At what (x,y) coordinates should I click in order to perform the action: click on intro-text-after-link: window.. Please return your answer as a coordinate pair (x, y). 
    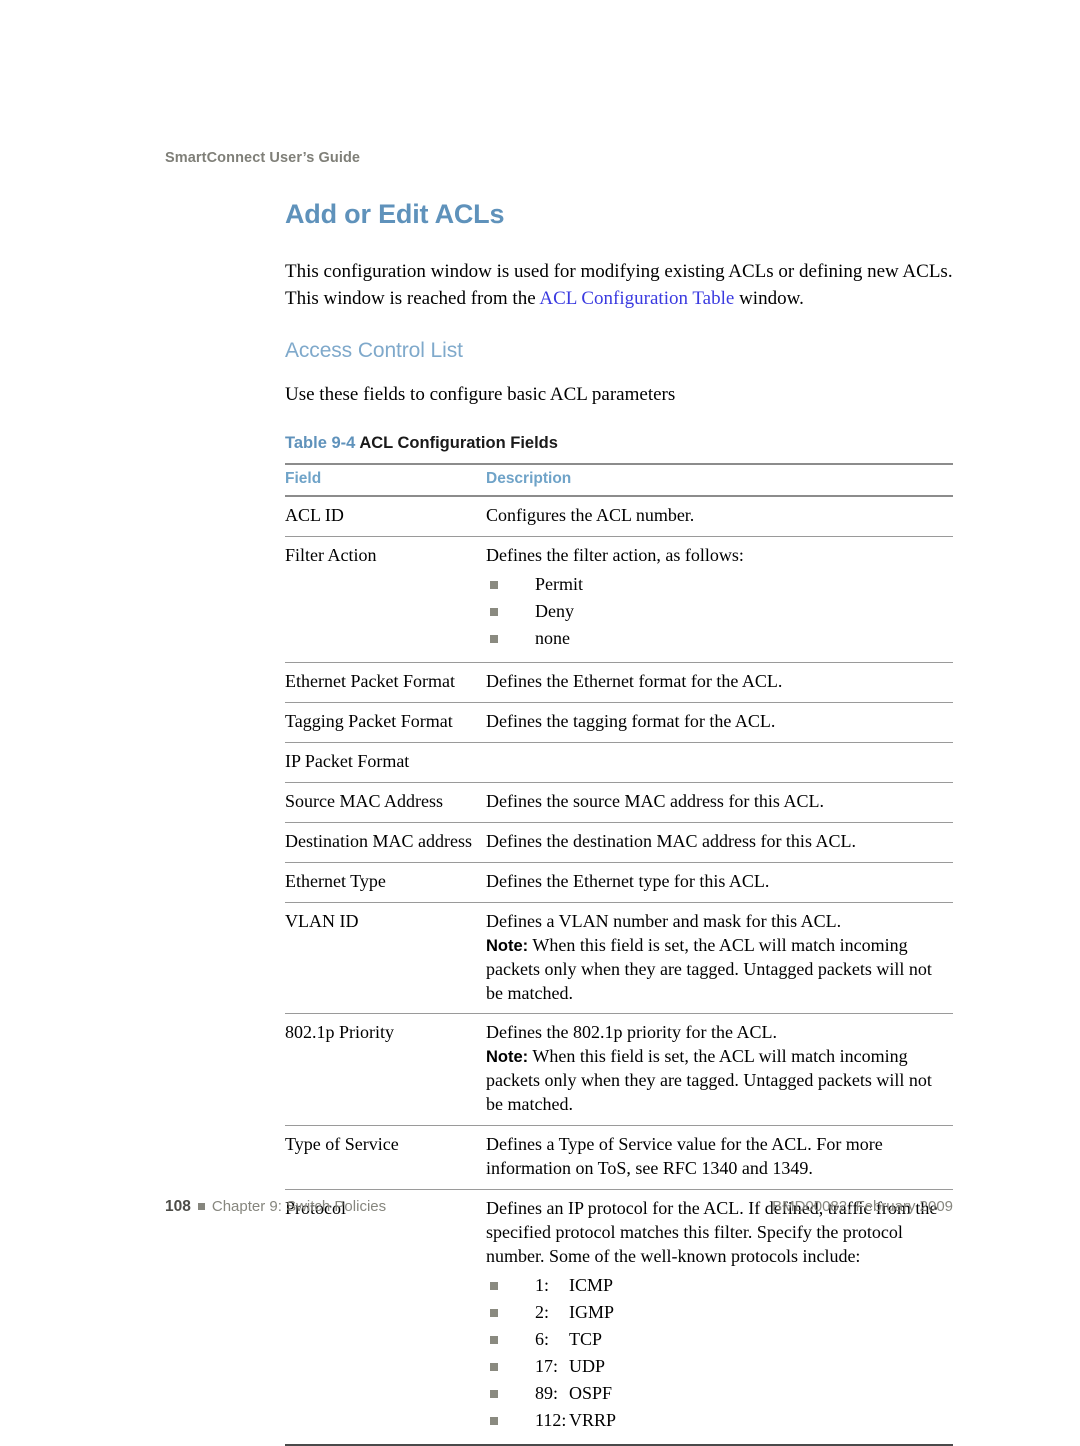
    Looking at the image, I should click on (769, 299).